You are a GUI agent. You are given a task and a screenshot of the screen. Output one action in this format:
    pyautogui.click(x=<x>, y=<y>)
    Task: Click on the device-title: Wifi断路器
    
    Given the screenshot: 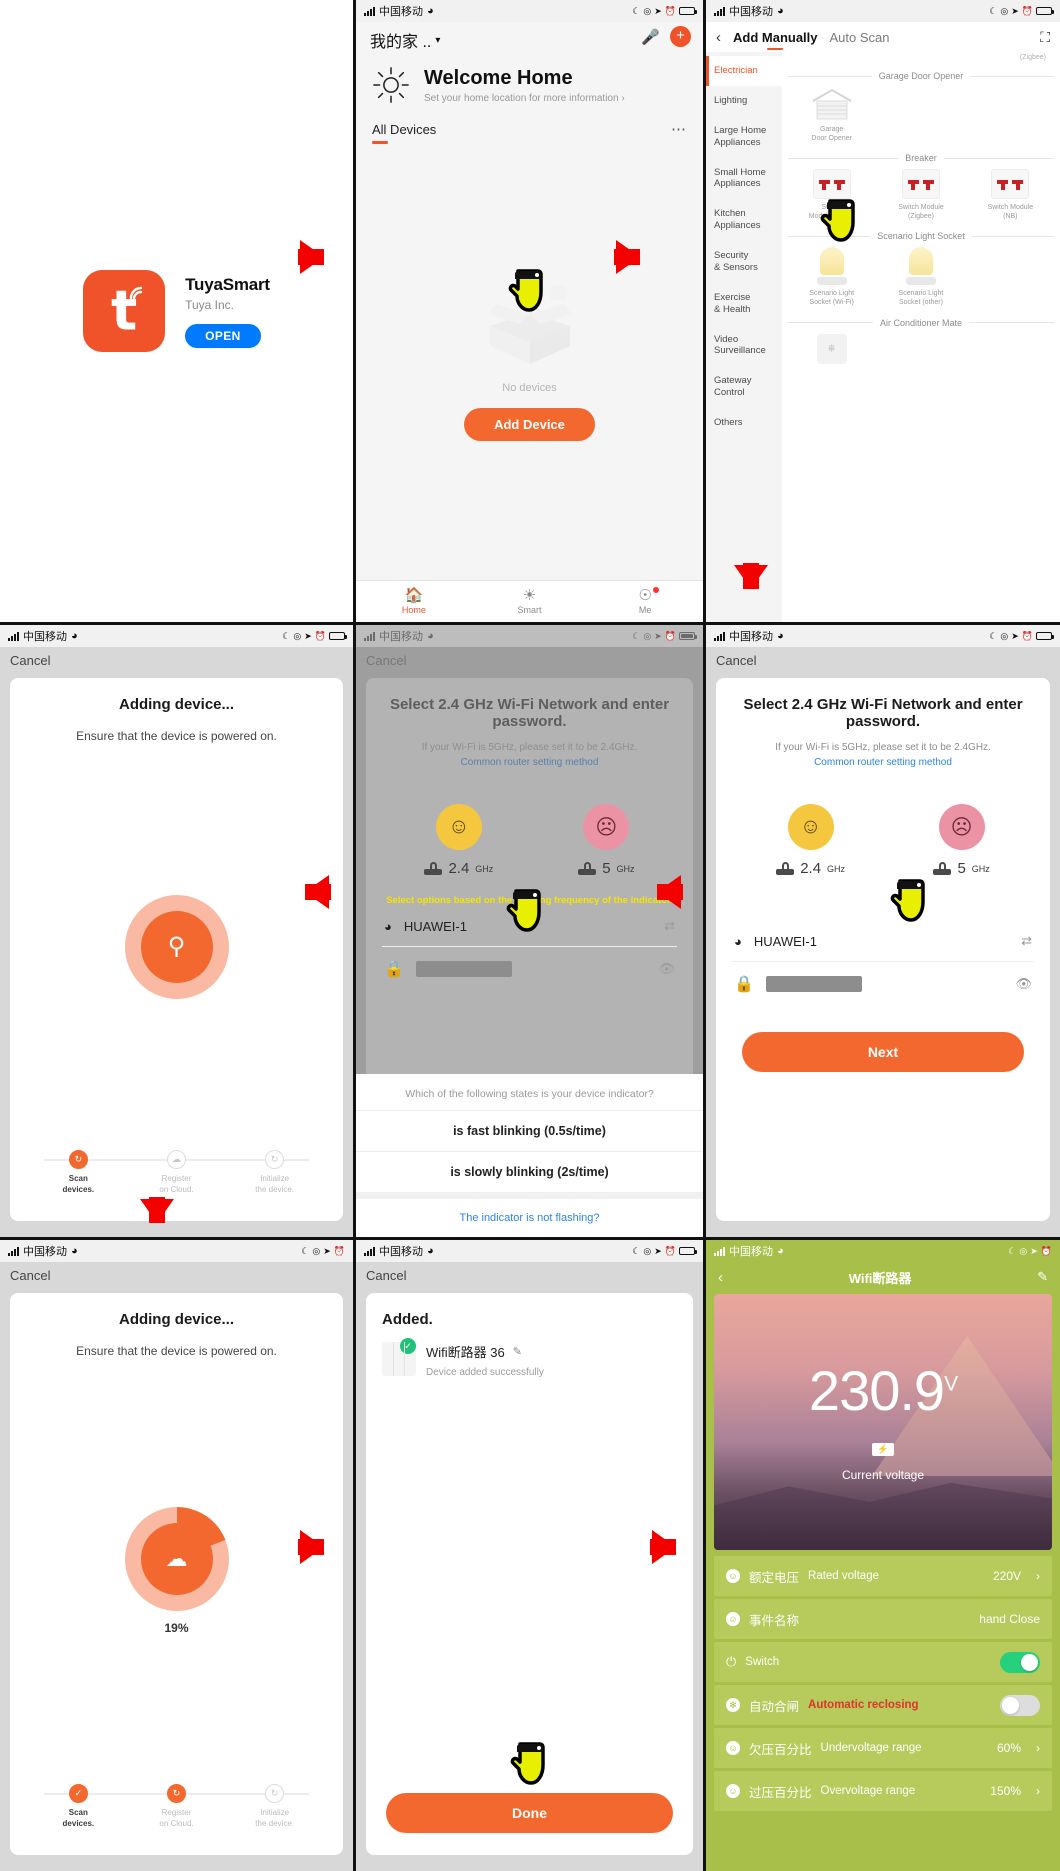 What is the action you would take?
    pyautogui.click(x=880, y=1278)
    